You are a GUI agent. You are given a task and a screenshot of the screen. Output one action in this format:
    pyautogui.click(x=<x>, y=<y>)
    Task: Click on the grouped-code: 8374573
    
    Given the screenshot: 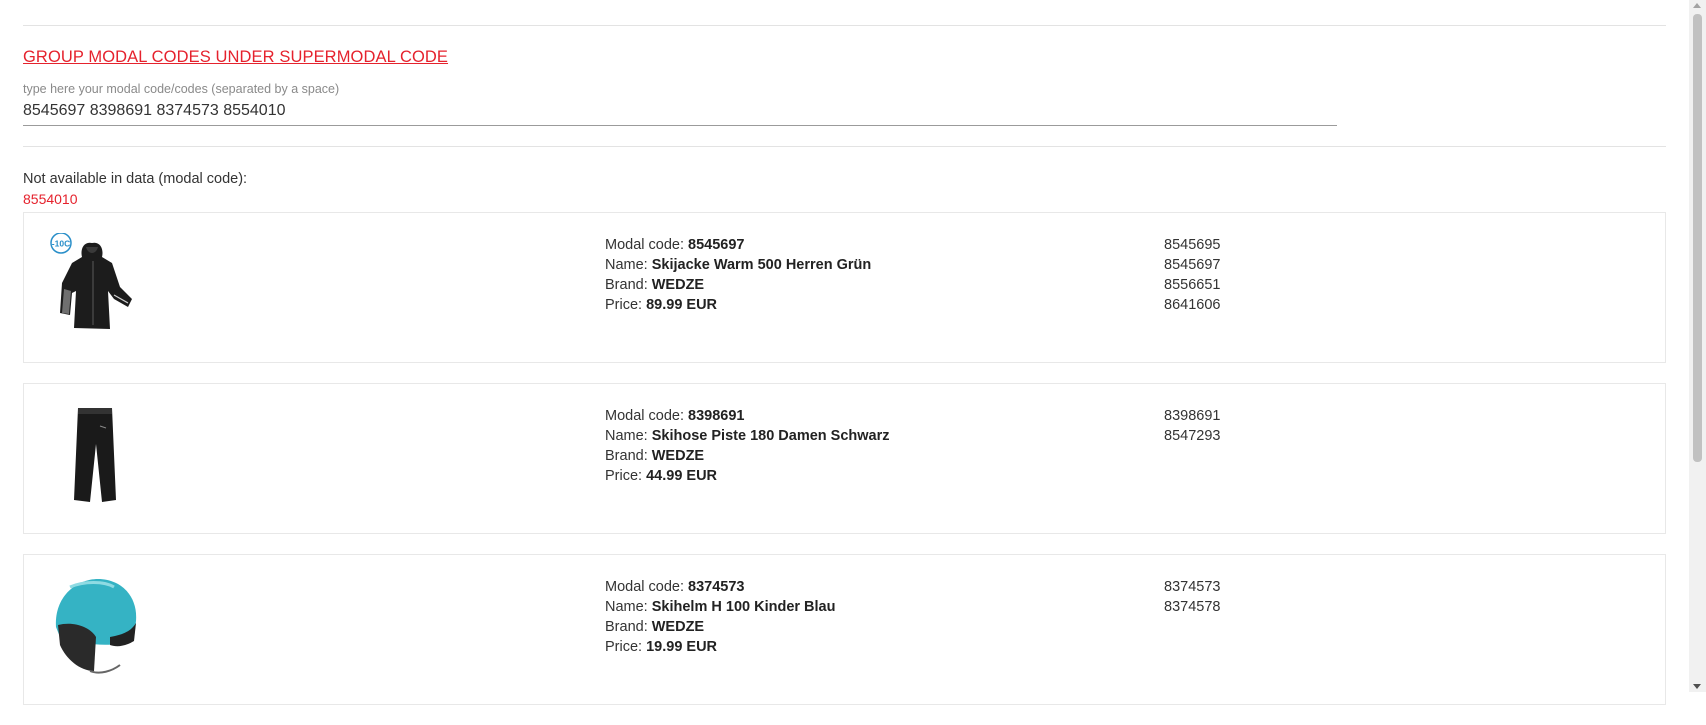 What is the action you would take?
    pyautogui.click(x=1192, y=587)
    